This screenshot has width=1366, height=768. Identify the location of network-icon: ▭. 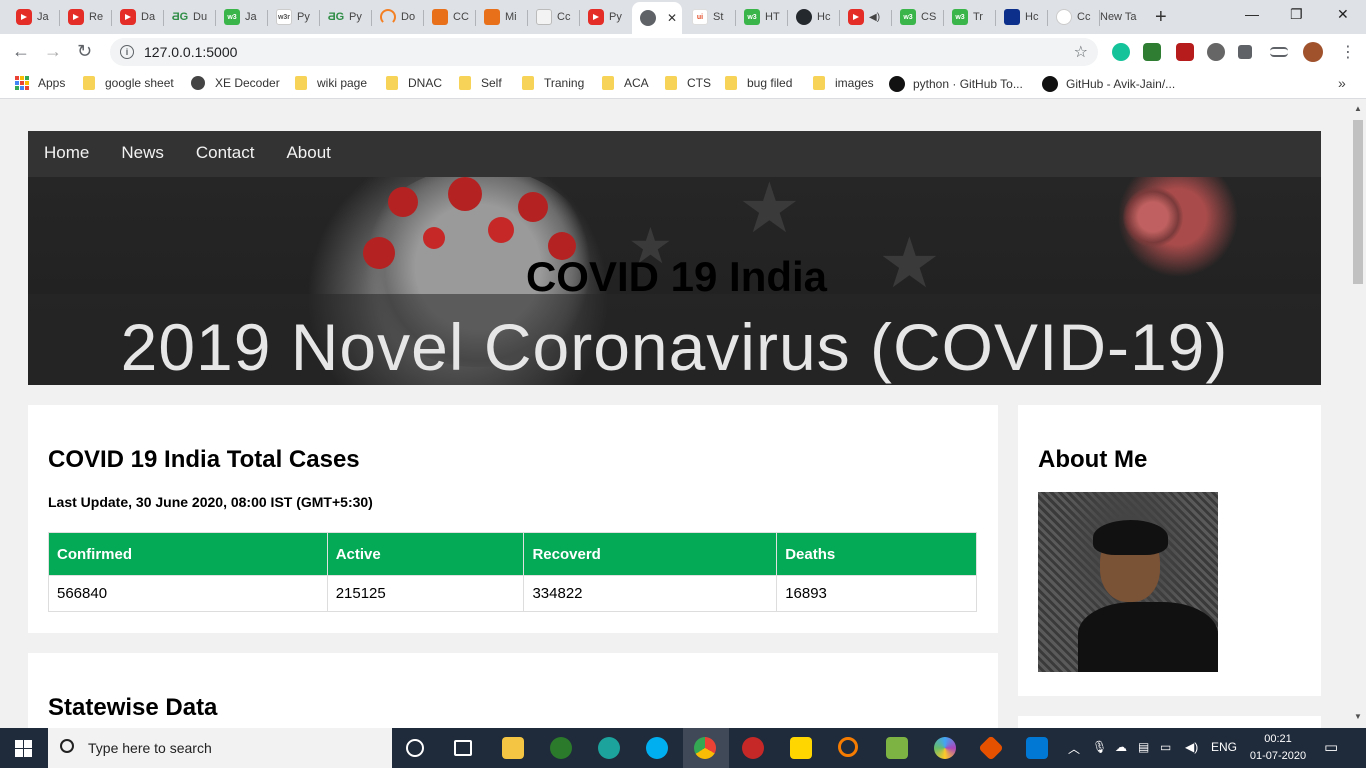
(1165, 747).